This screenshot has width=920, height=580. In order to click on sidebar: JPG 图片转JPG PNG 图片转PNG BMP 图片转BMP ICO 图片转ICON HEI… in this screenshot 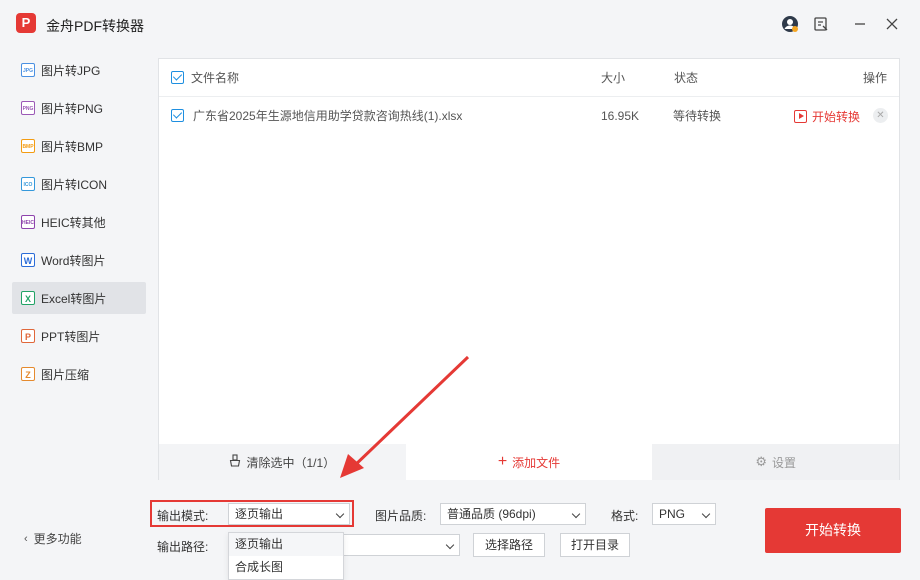, I will do `click(79, 225)`.